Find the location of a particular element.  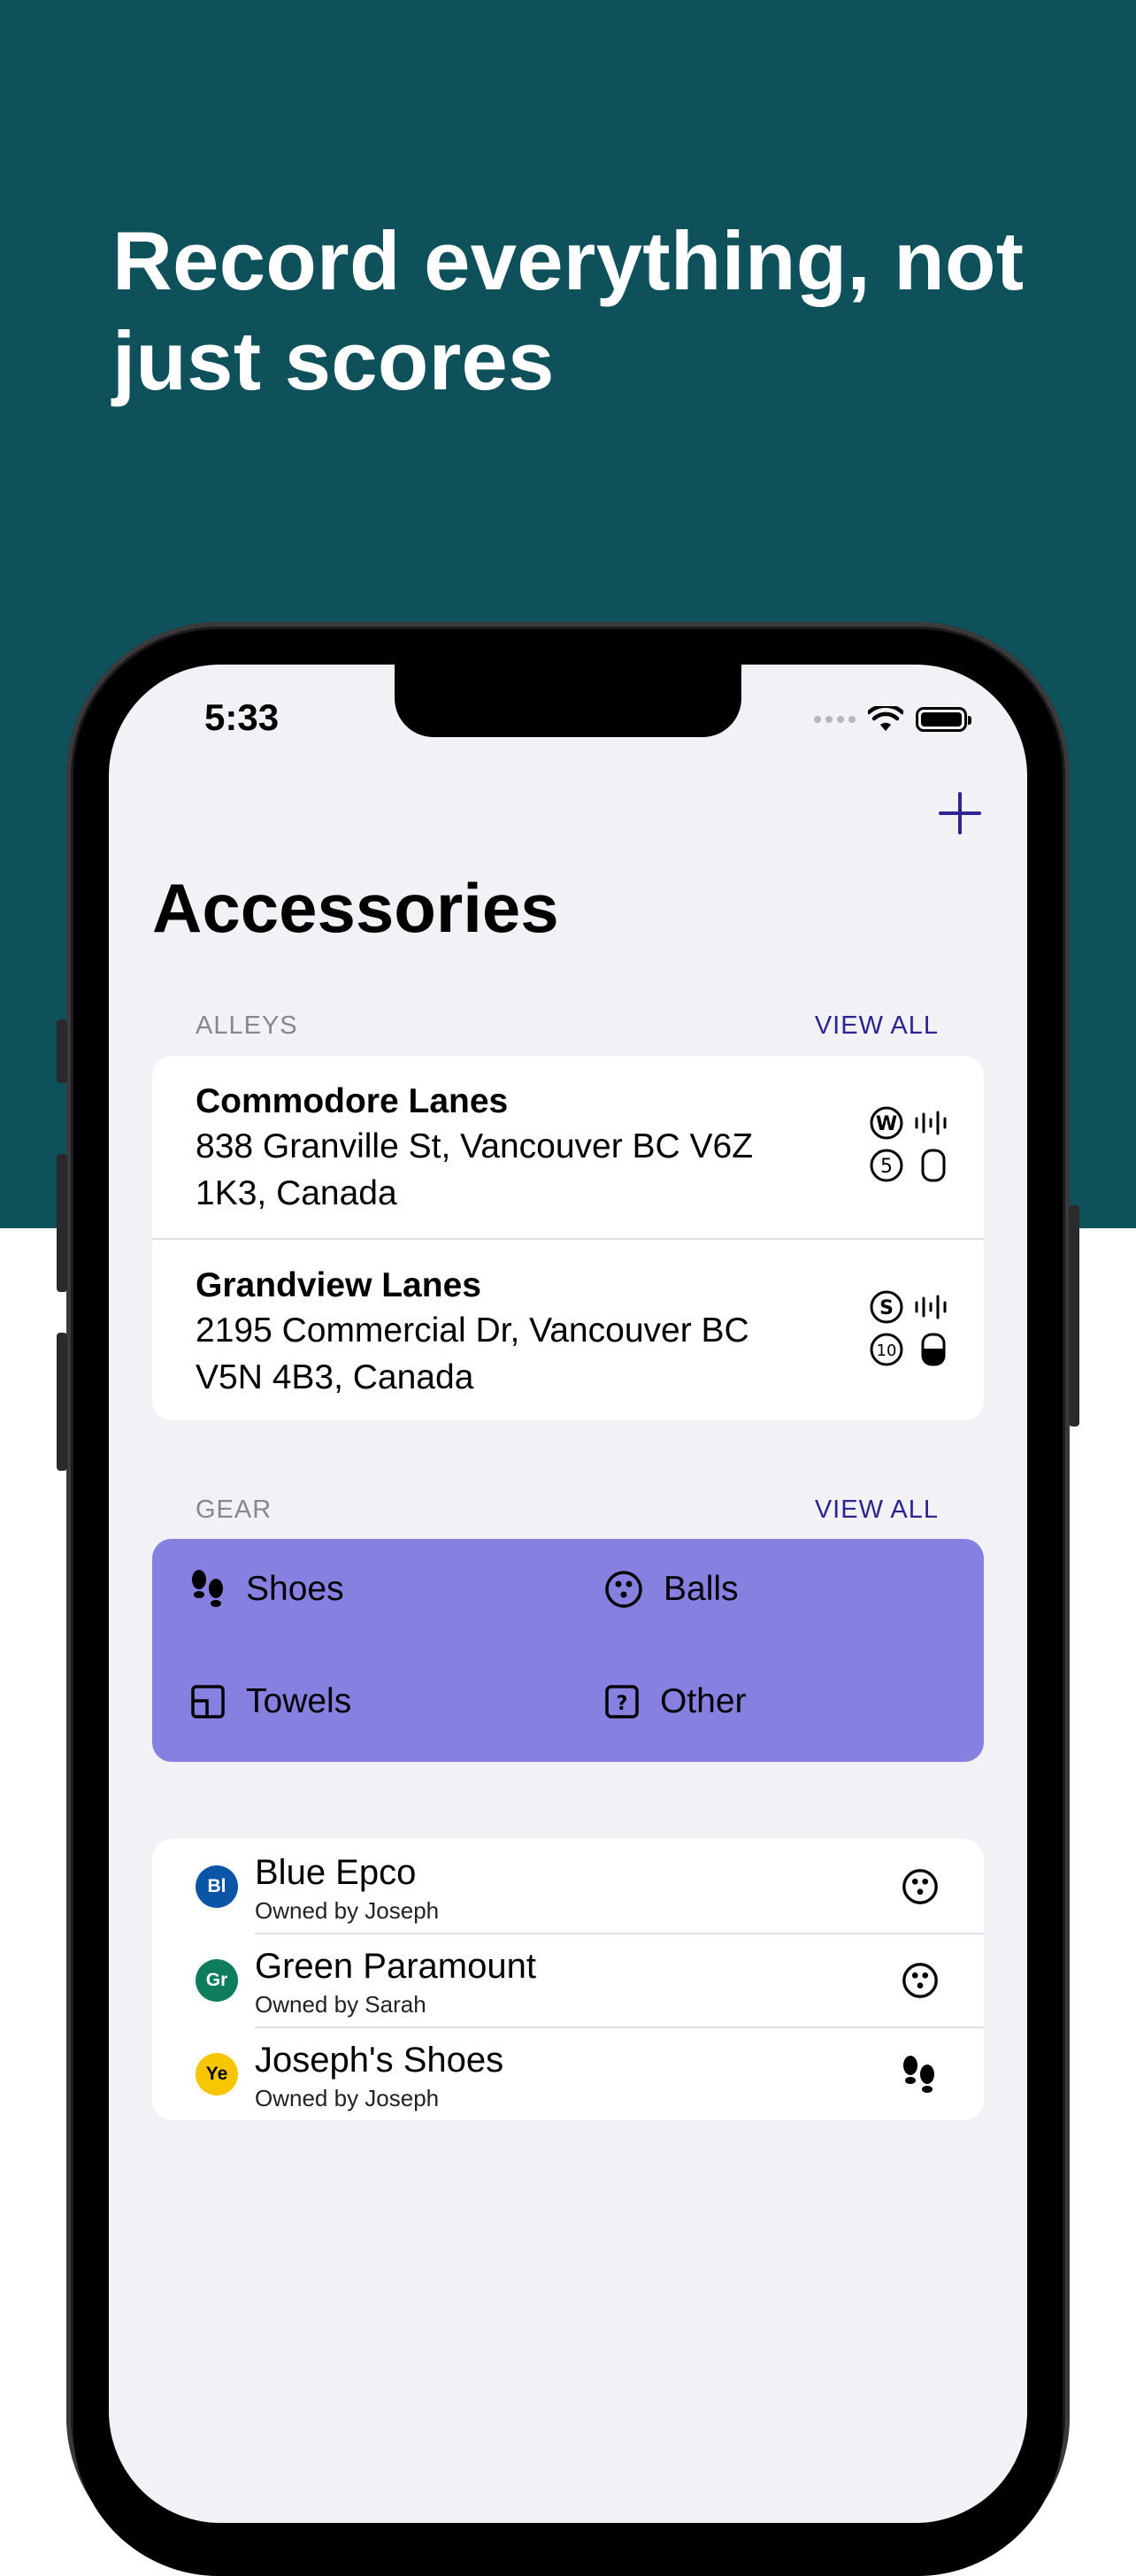

alley-name: Commodore Lanes is located at coordinates (352, 1101).